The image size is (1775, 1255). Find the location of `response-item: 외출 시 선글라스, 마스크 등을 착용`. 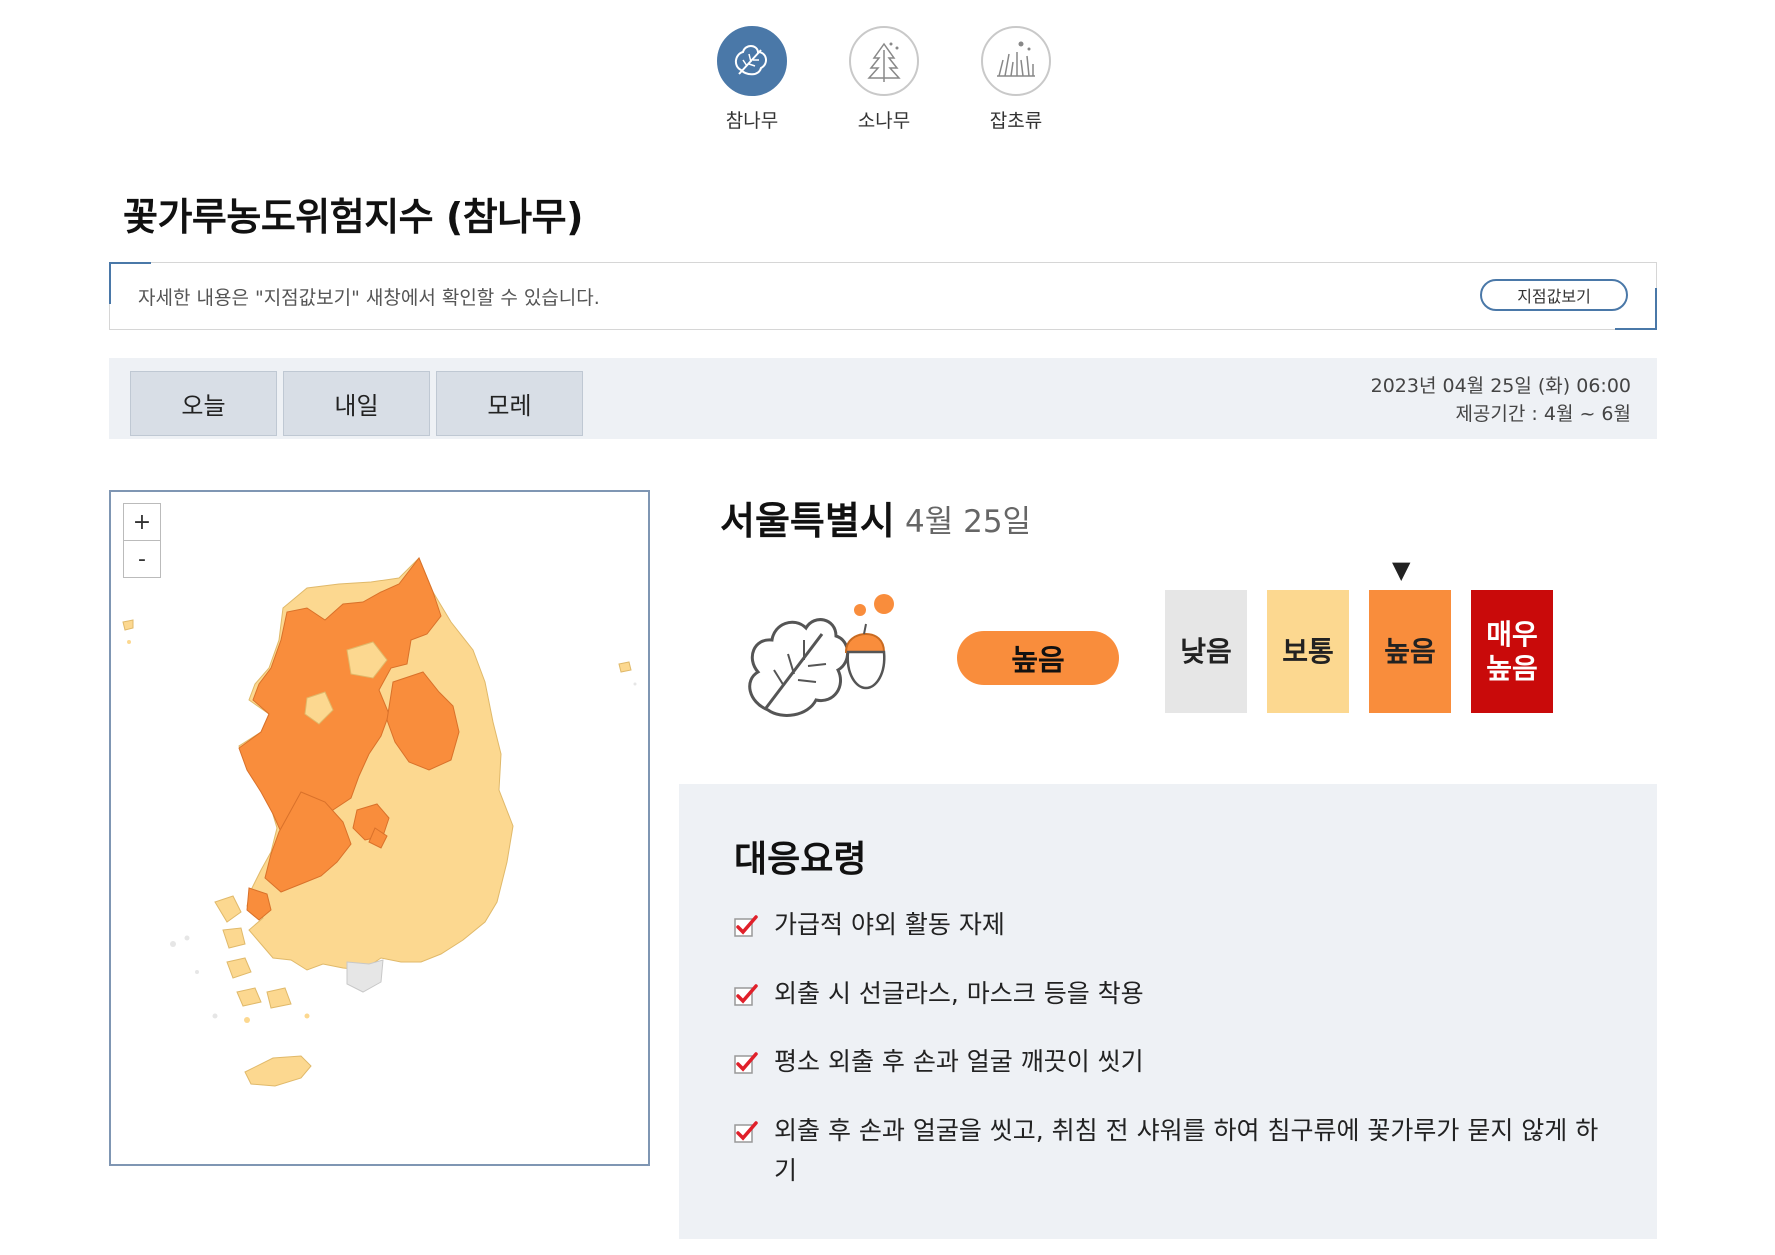

response-item: 외출 시 선글라스, 마스크 등을 착용 is located at coordinates (1174, 996).